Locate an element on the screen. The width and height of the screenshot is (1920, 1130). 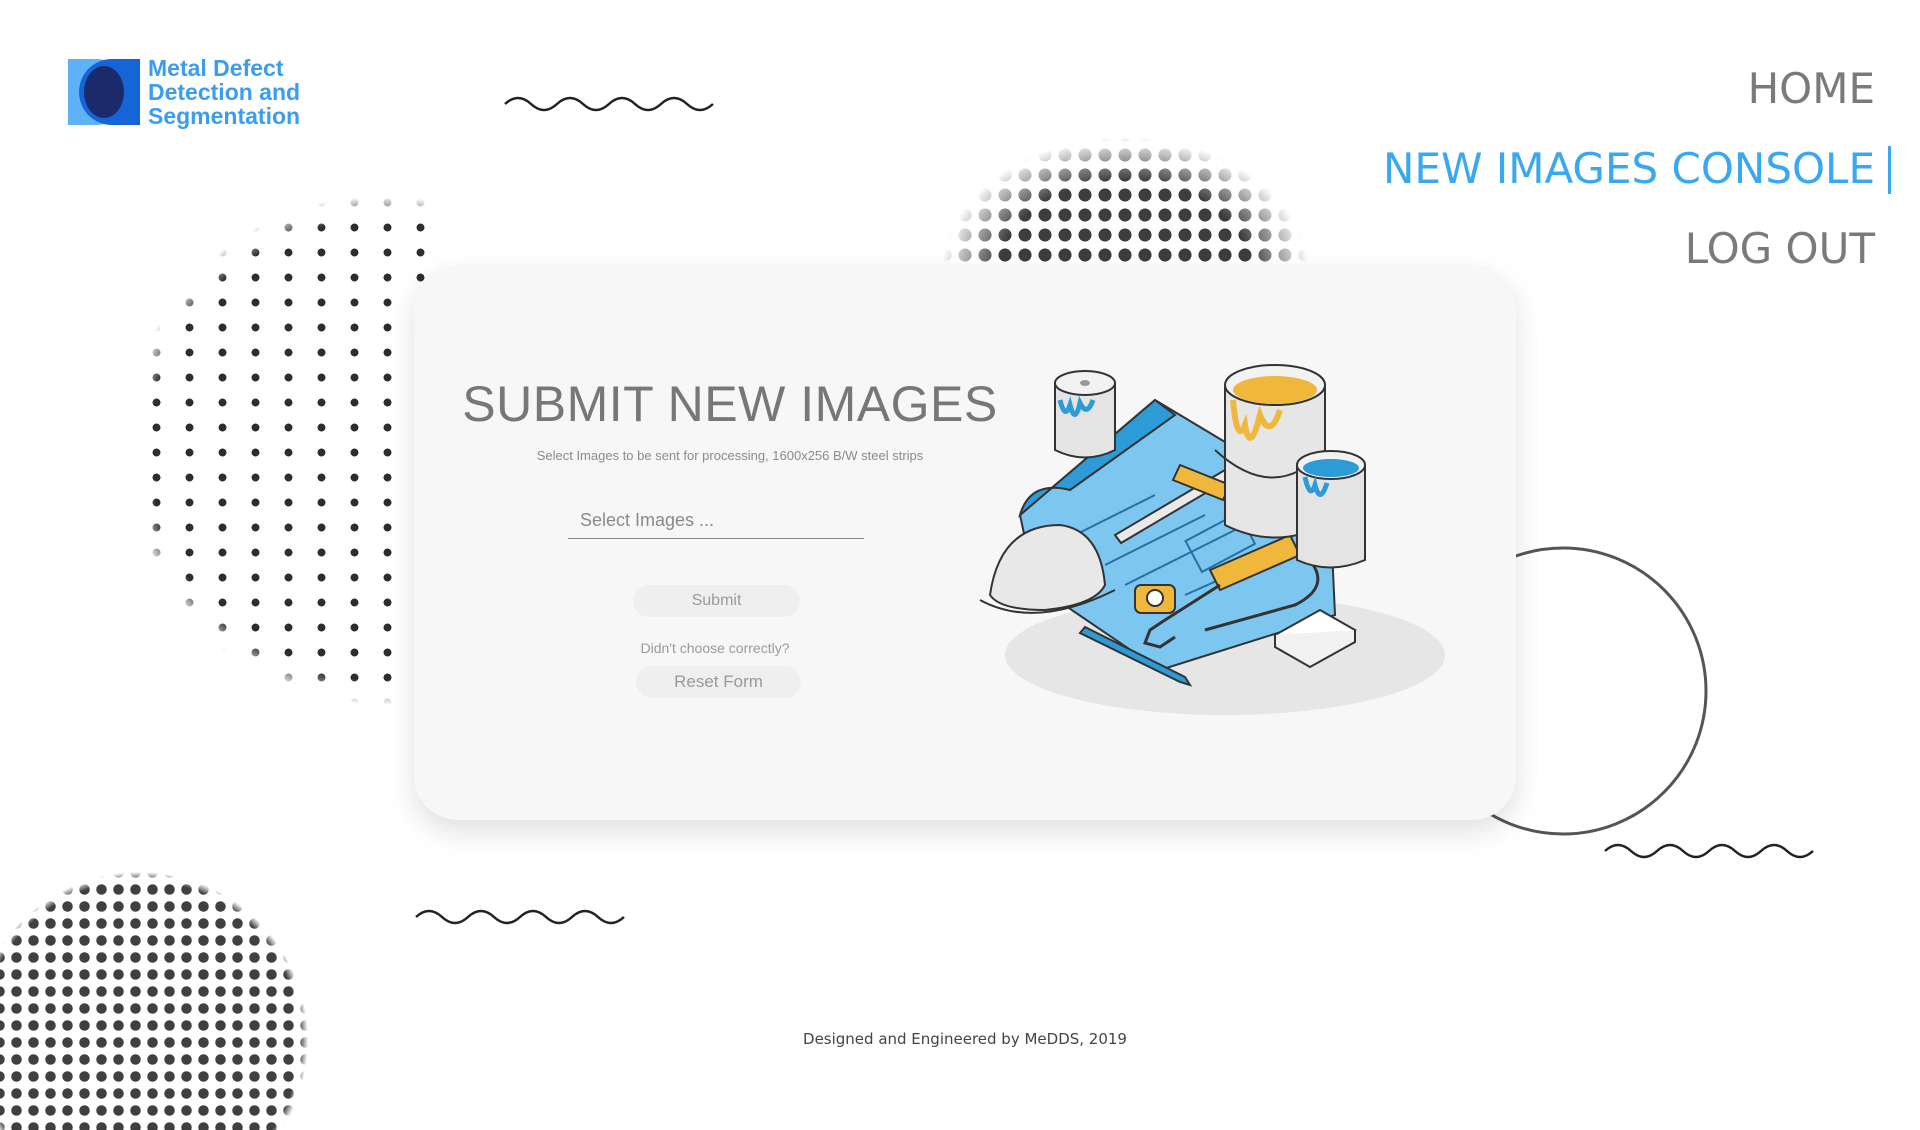
page-title: SUBMIT NEW IMAGES is located at coordinates (730, 404).